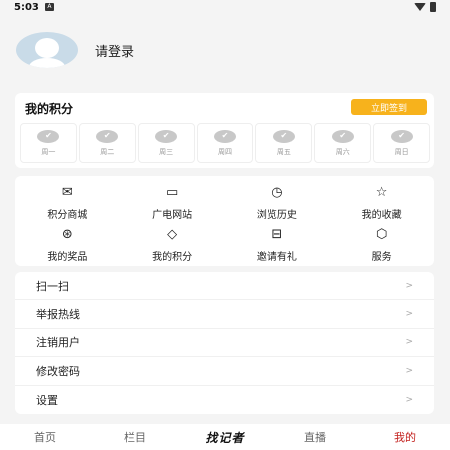 The height and width of the screenshot is (450, 450). What do you see at coordinates (47, 63) in the screenshot?
I see `avatar-shoulders` at bounding box center [47, 63].